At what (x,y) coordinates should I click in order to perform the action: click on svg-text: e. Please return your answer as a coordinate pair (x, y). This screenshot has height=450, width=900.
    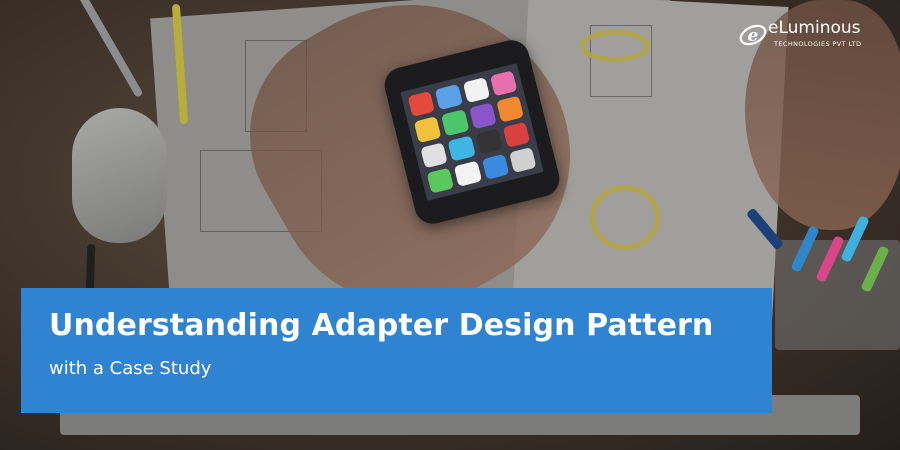
    Looking at the image, I should click on (753, 36).